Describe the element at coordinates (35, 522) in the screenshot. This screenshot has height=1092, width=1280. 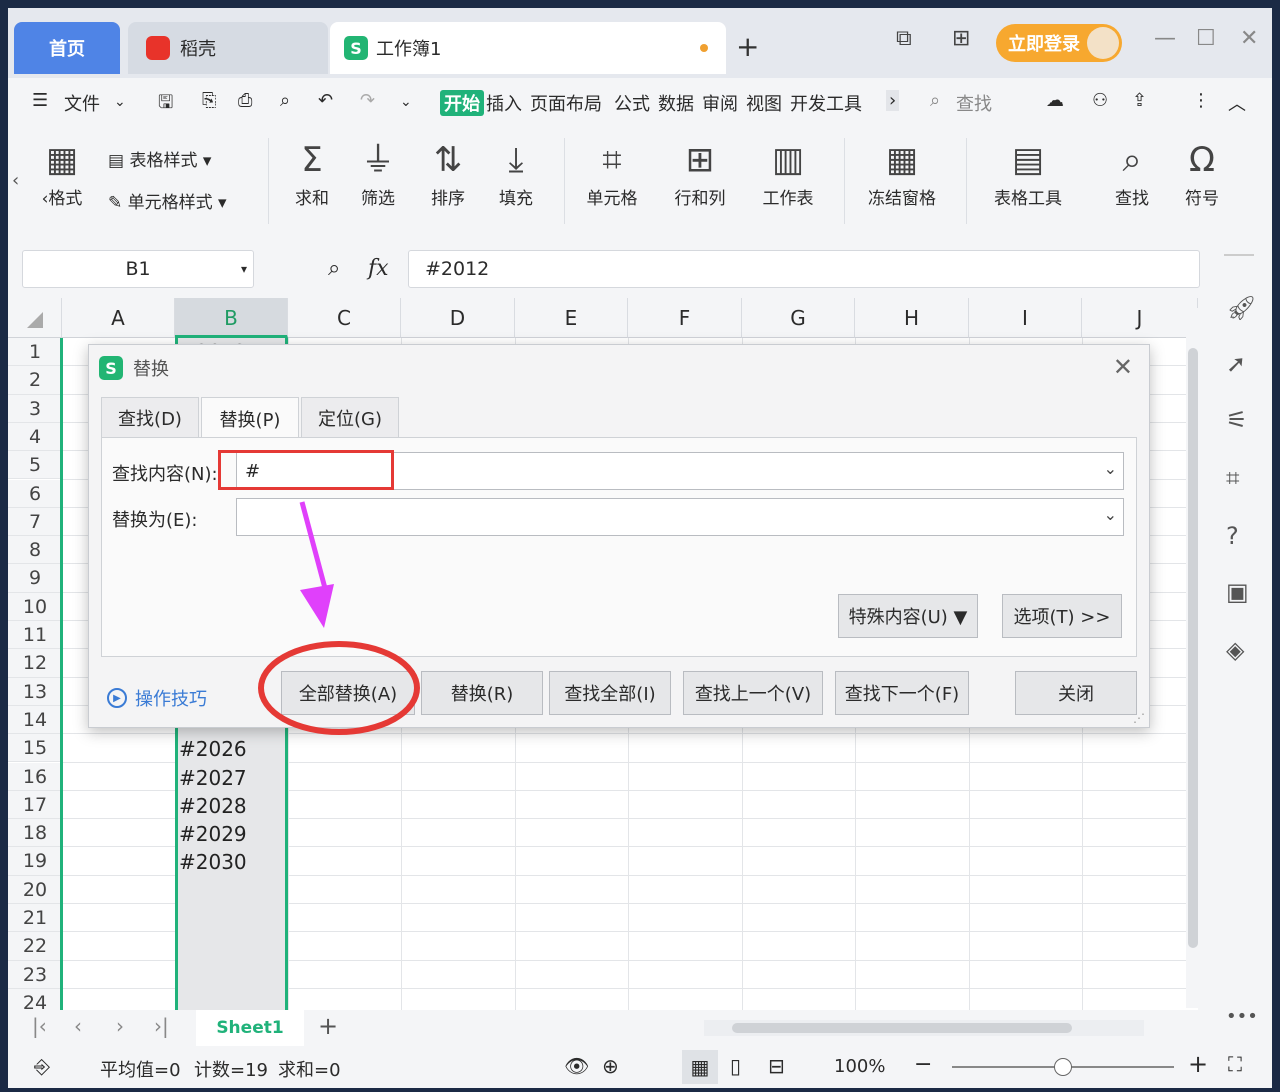
I see `row-header: 7` at that location.